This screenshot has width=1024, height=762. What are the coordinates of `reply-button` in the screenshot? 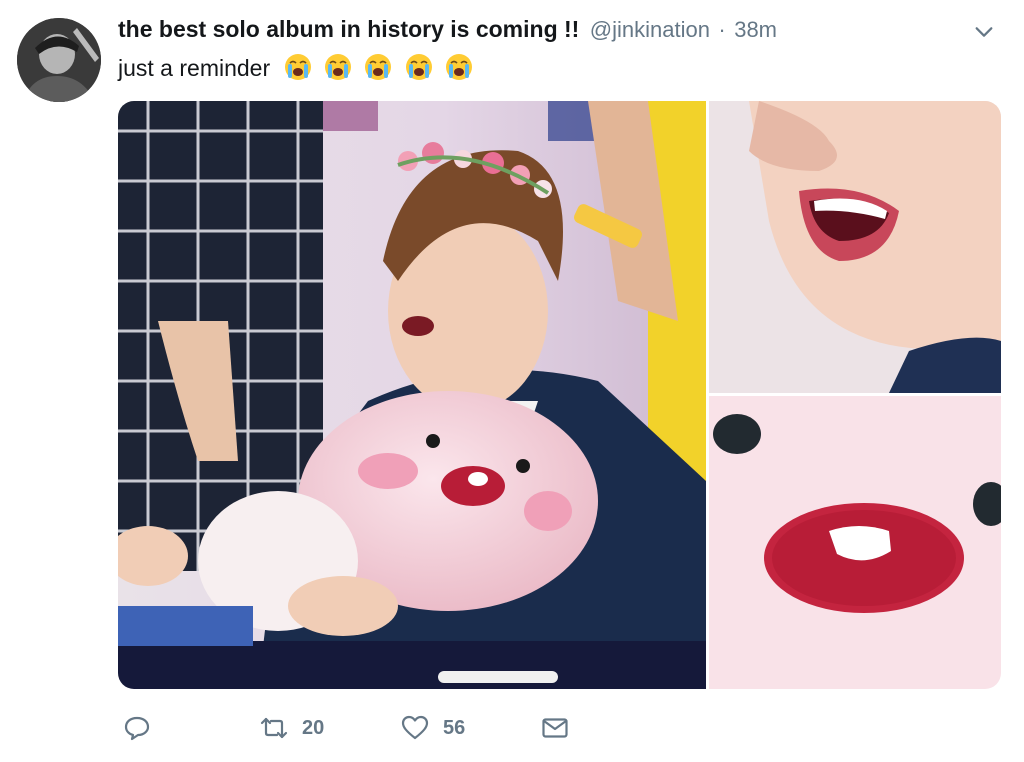 It's located at (137, 728).